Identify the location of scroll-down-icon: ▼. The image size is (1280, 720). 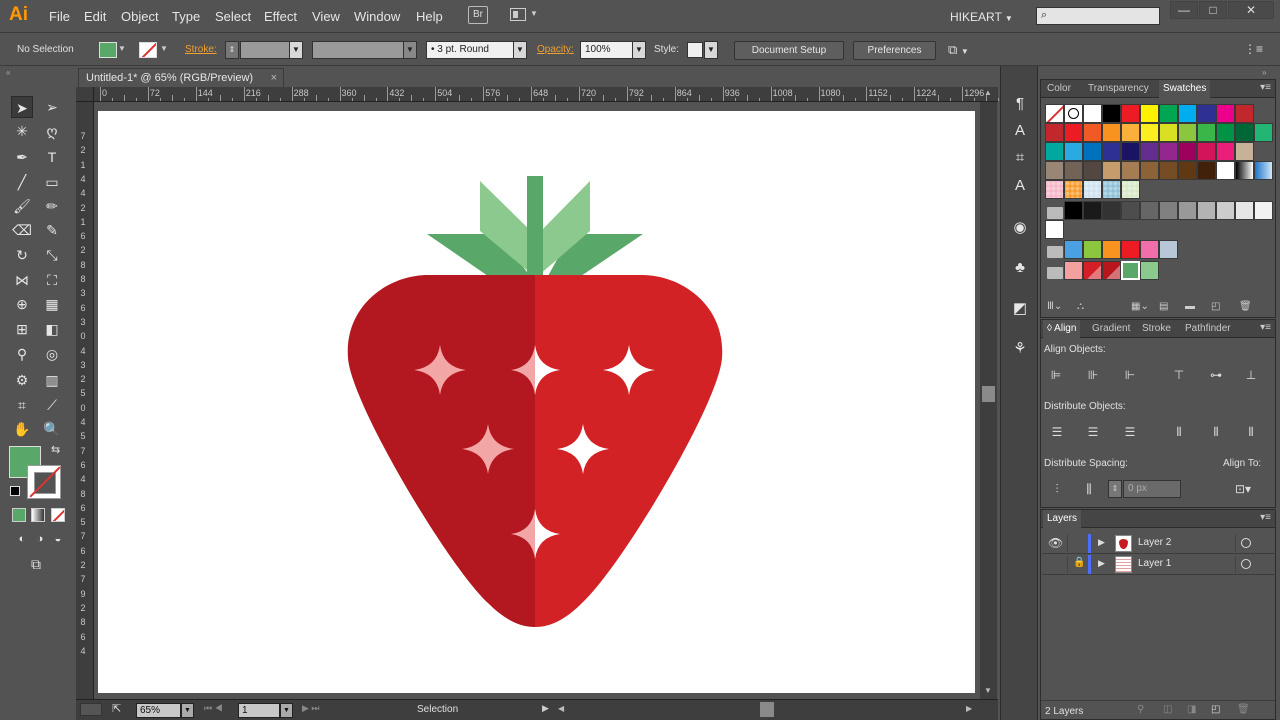
(988, 690).